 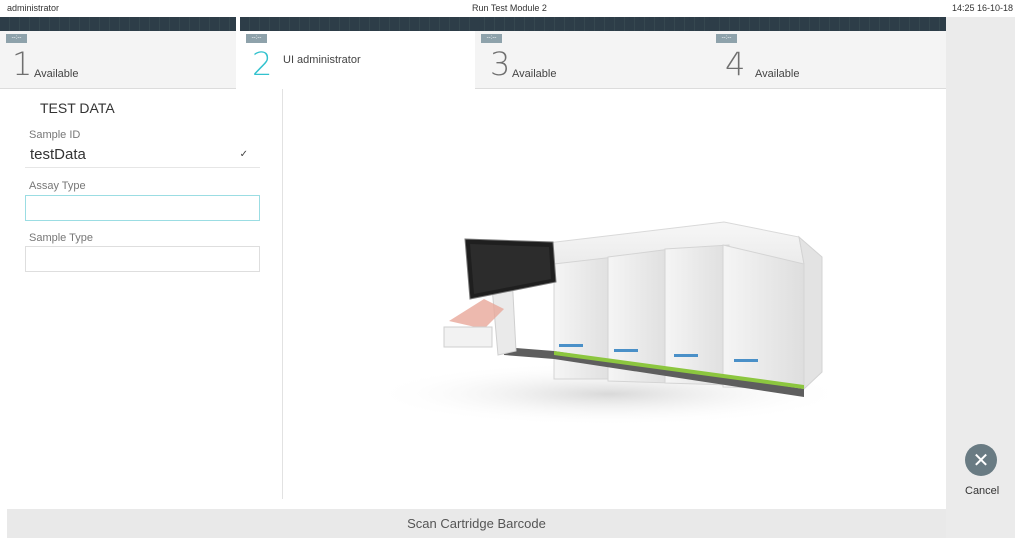 I want to click on datetime: 14:25 16-10-18, so click(x=982, y=8).